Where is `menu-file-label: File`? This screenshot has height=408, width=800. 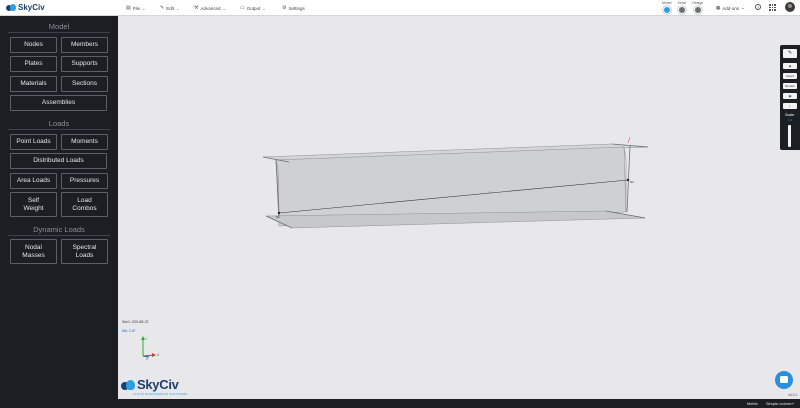
menu-file-label: File is located at coordinates (136, 8).